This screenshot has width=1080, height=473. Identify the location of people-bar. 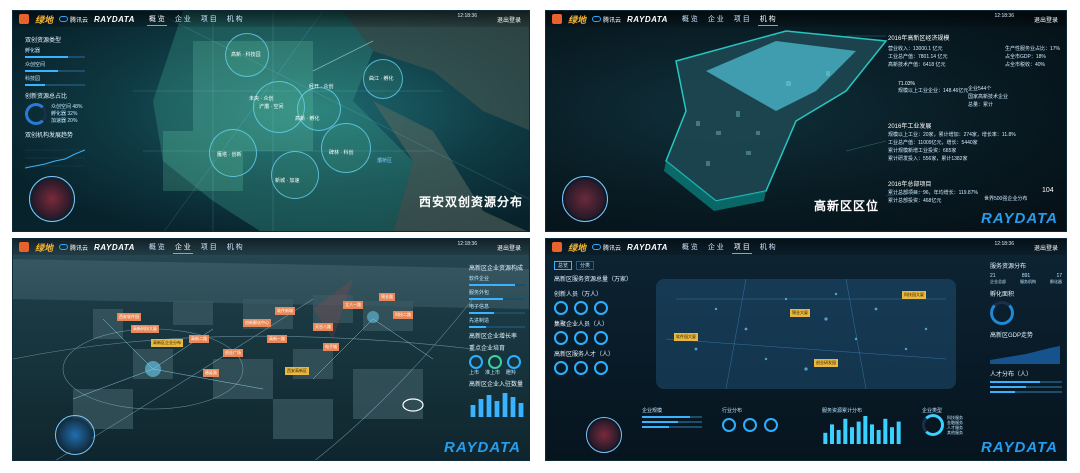
(1026, 382).